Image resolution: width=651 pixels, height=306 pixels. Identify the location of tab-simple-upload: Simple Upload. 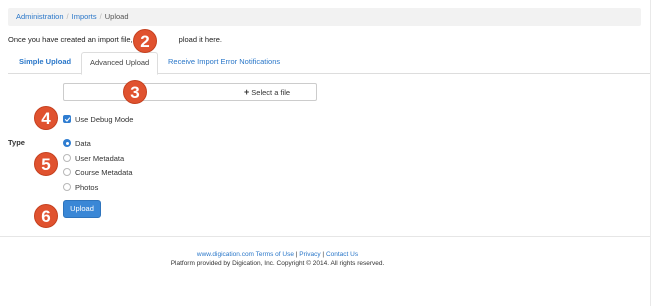
(45, 63).